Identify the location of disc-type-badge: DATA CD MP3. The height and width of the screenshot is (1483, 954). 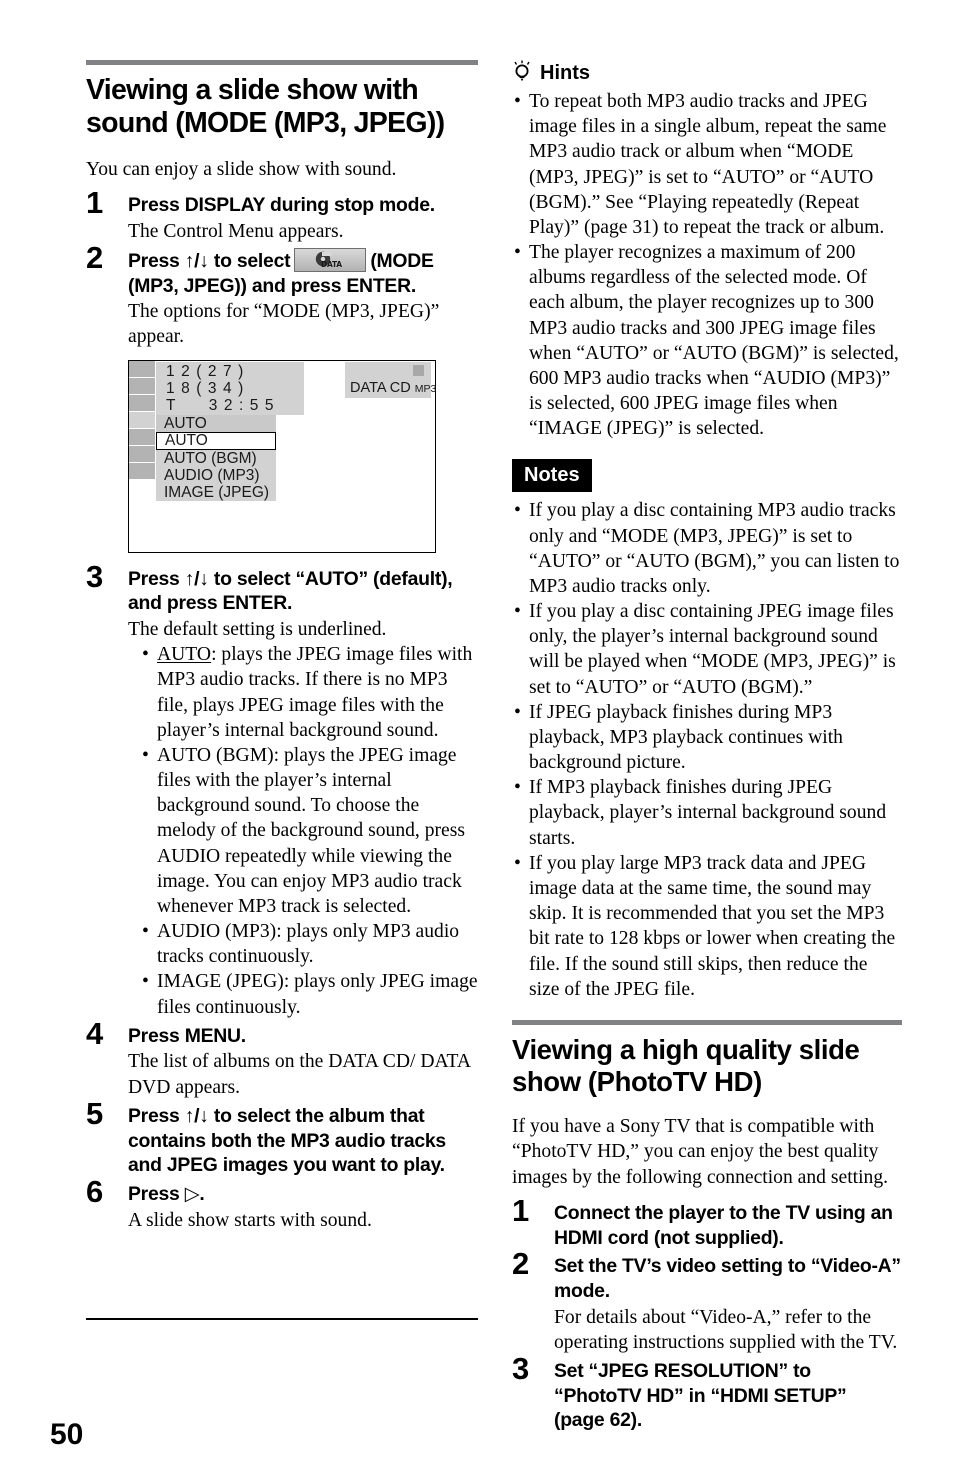
(390, 379).